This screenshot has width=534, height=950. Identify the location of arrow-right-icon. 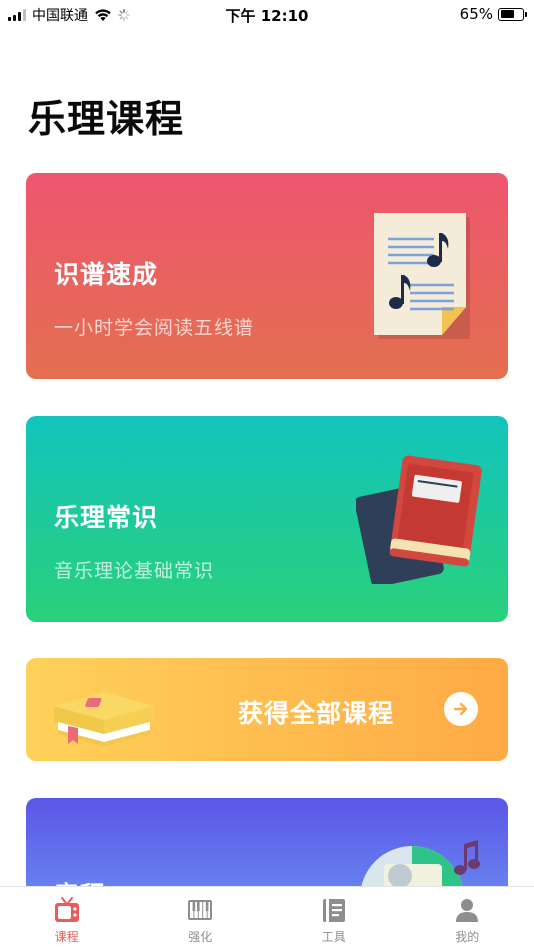
(461, 709).